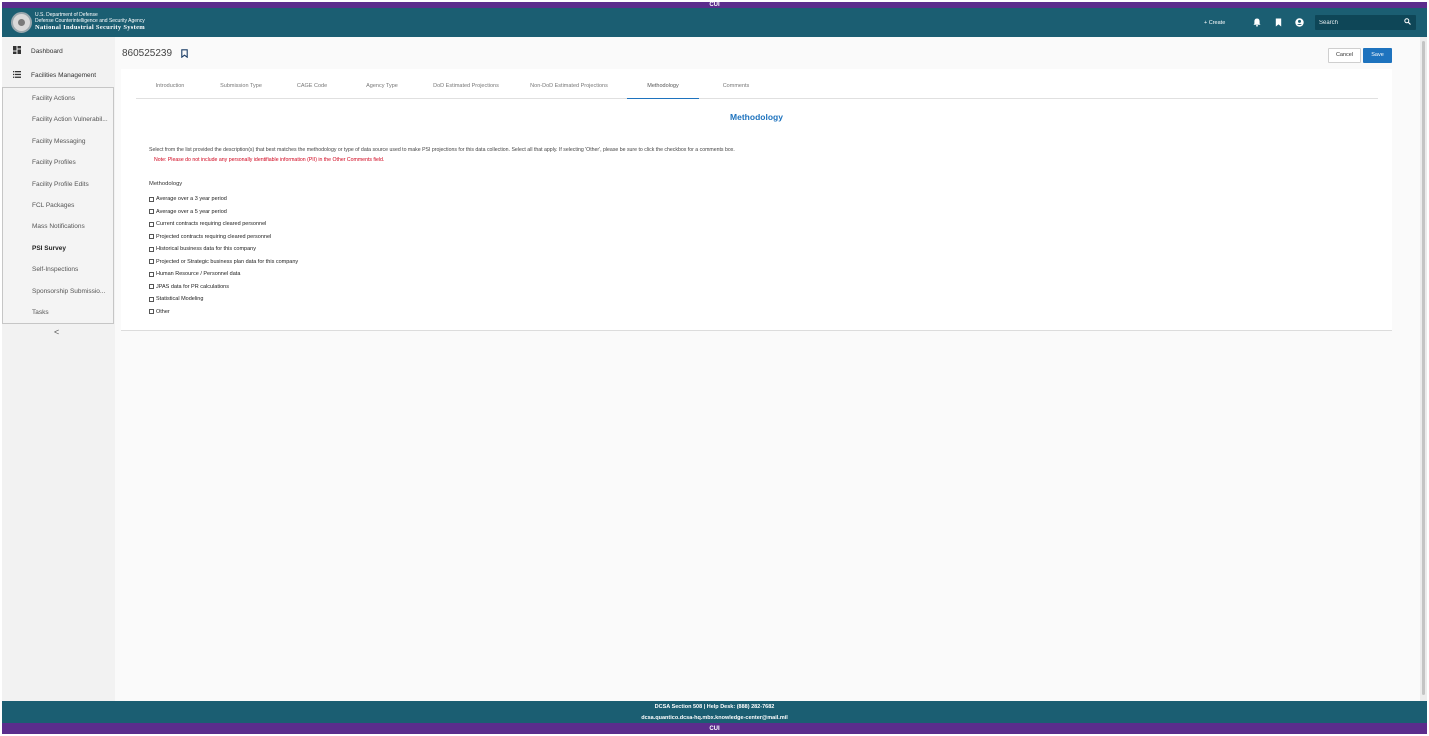 The image size is (1429, 736). Describe the element at coordinates (58, 269) in the screenshot. I see `sidebar-item-self-inspections: Self-Inspections` at that location.